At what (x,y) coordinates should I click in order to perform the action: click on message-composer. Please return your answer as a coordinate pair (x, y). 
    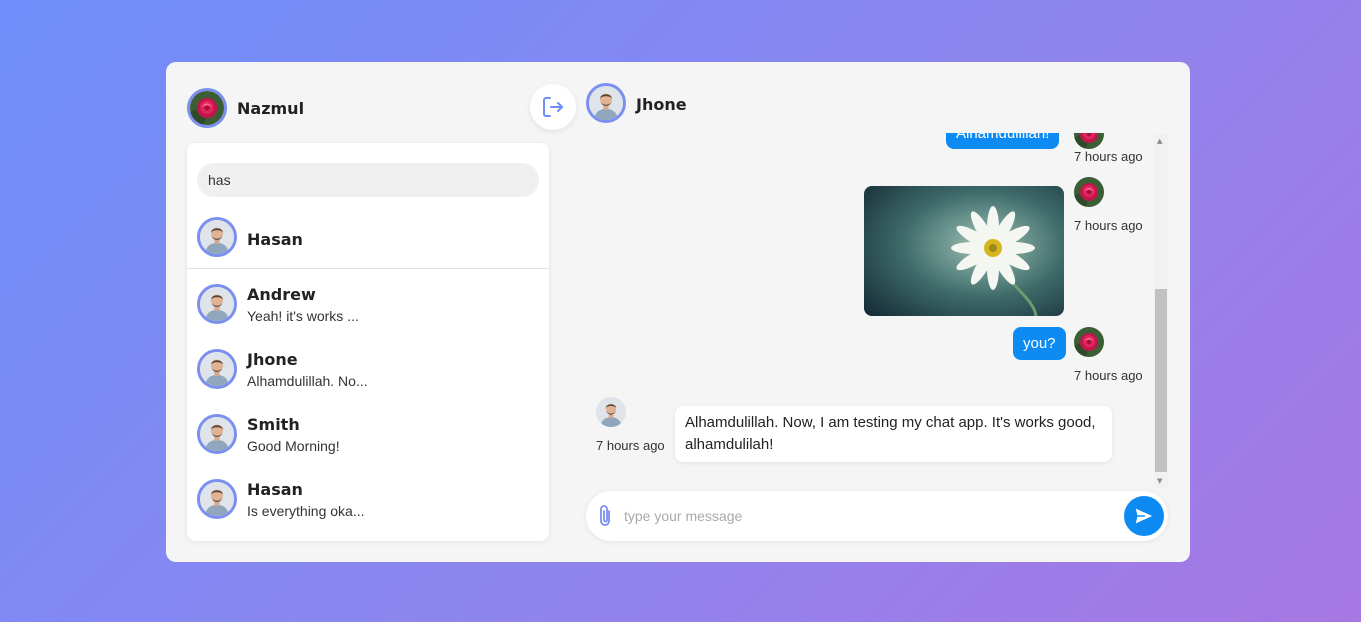
    Looking at the image, I should click on (877, 516).